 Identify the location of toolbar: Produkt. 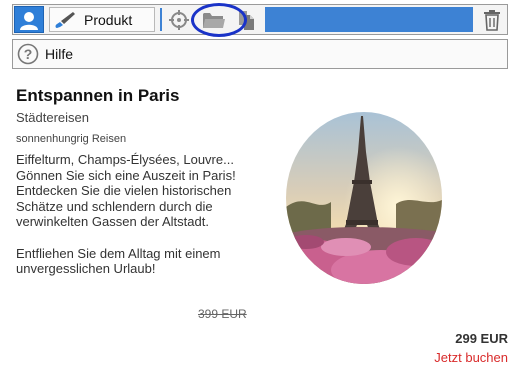
(260, 20).